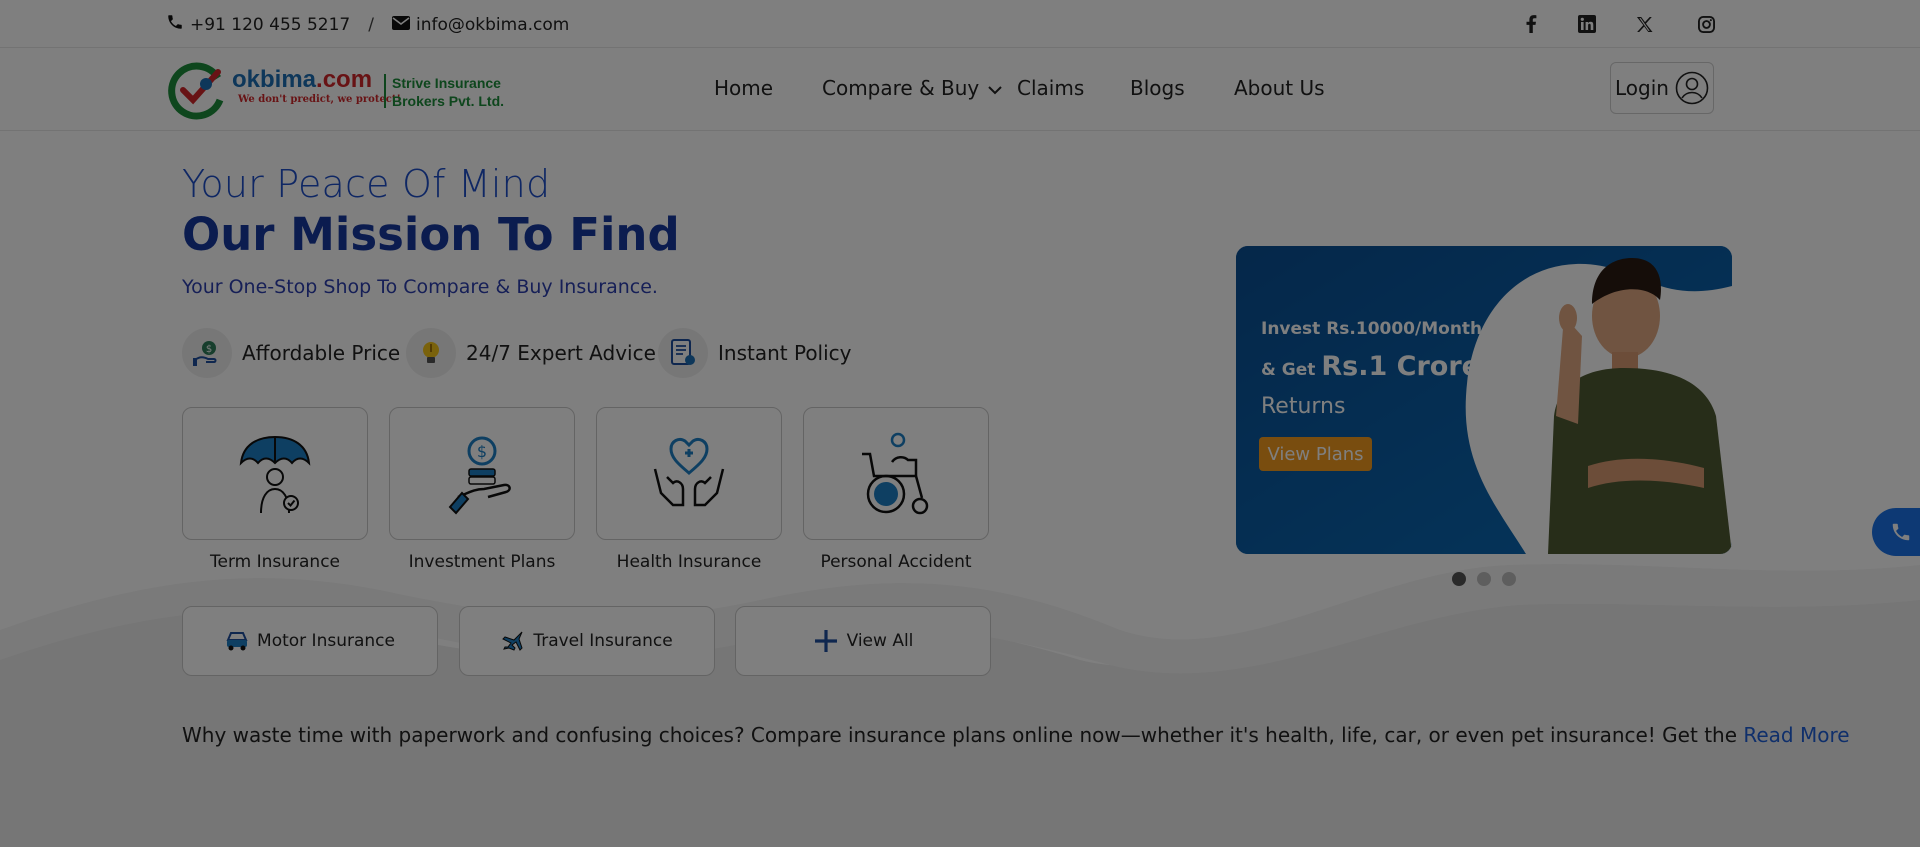 The height and width of the screenshot is (847, 1920). Describe the element at coordinates (448, 92) in the screenshot. I see `logo-company: Strive Insurance Brokers Pvt. Ltd.` at that location.